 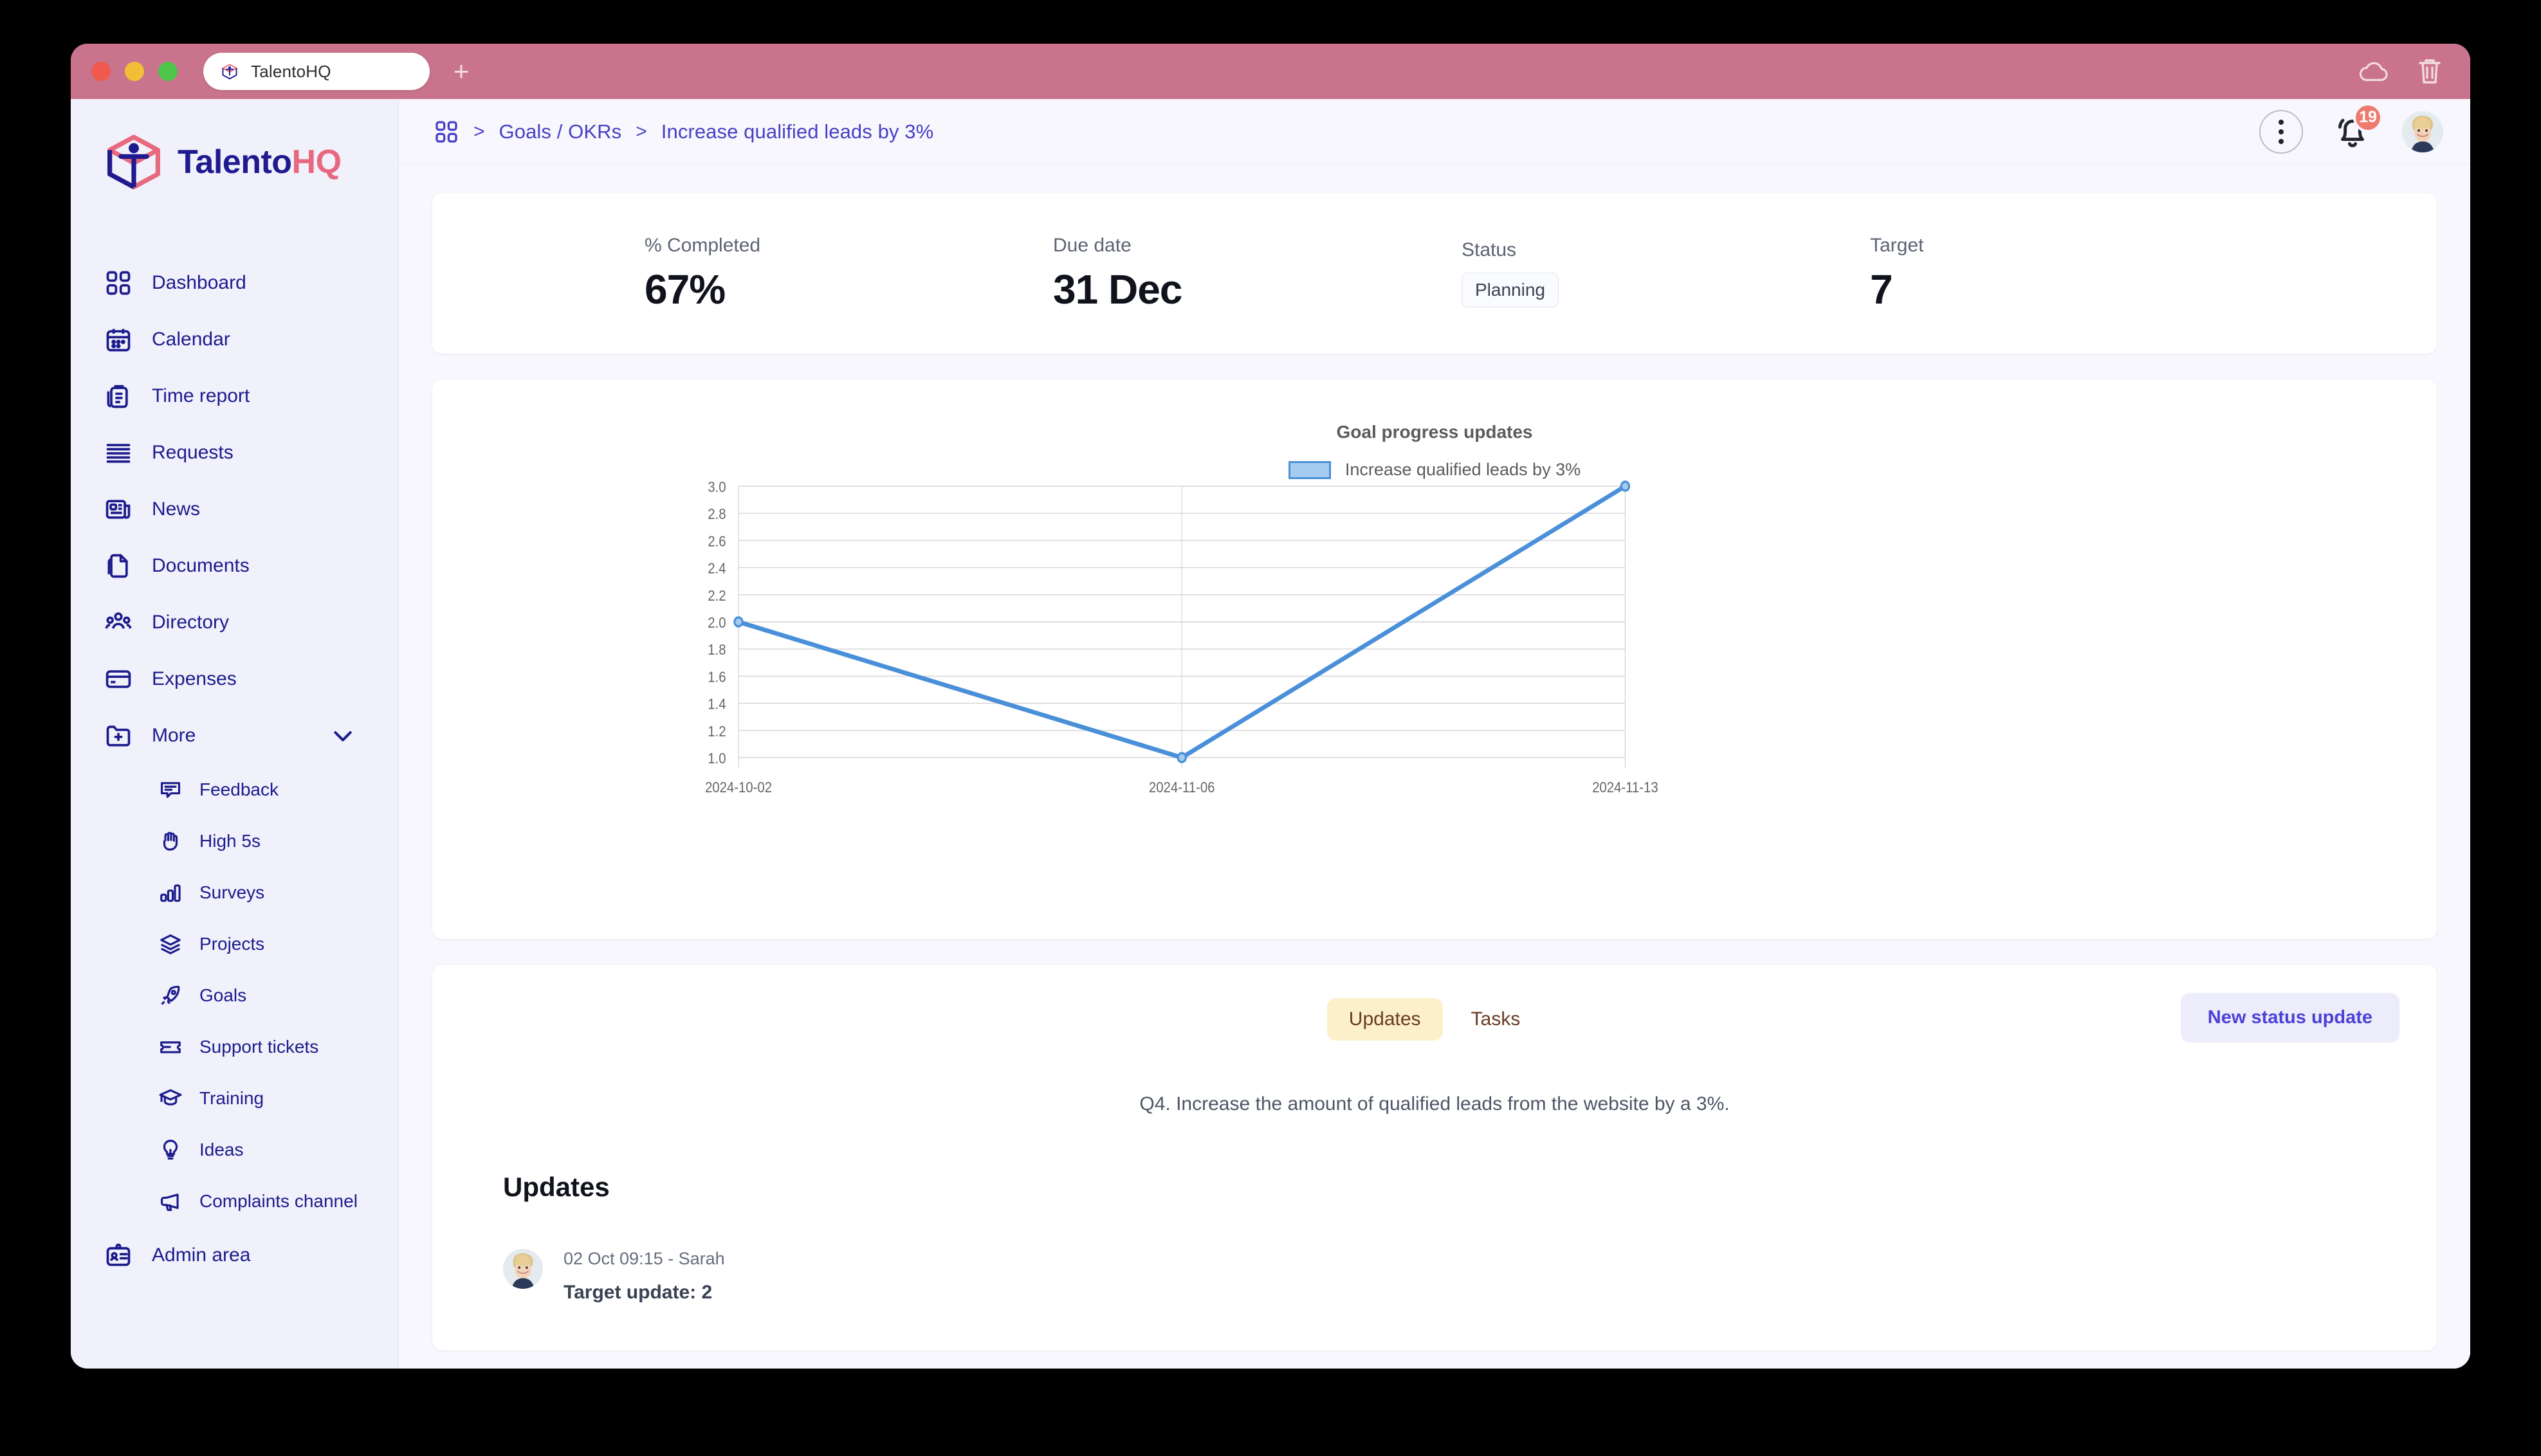 I want to click on sidebar-item-label: Training, so click(x=231, y=1098).